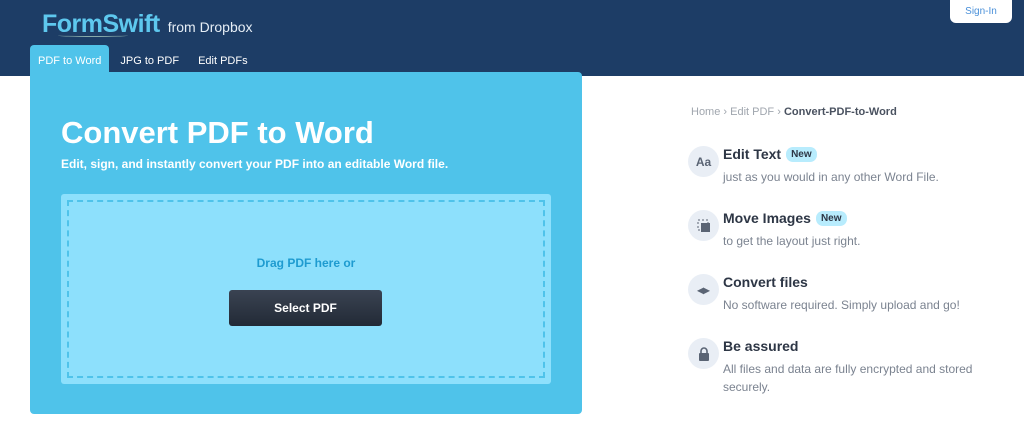 The width and height of the screenshot is (1024, 436). What do you see at coordinates (210, 27) in the screenshot?
I see `logo-subtext: from Dropbox` at bounding box center [210, 27].